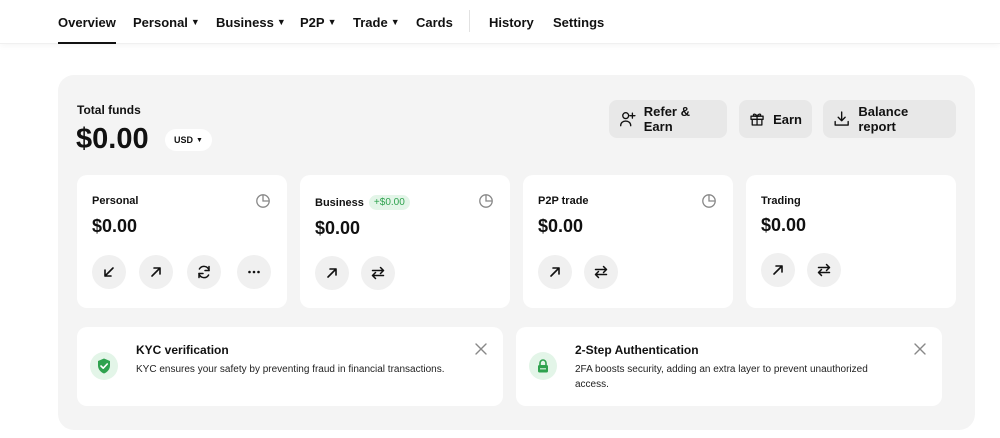 The height and width of the screenshot is (438, 1000). Describe the element at coordinates (787, 119) in the screenshot. I see `earn-label: Earn` at that location.